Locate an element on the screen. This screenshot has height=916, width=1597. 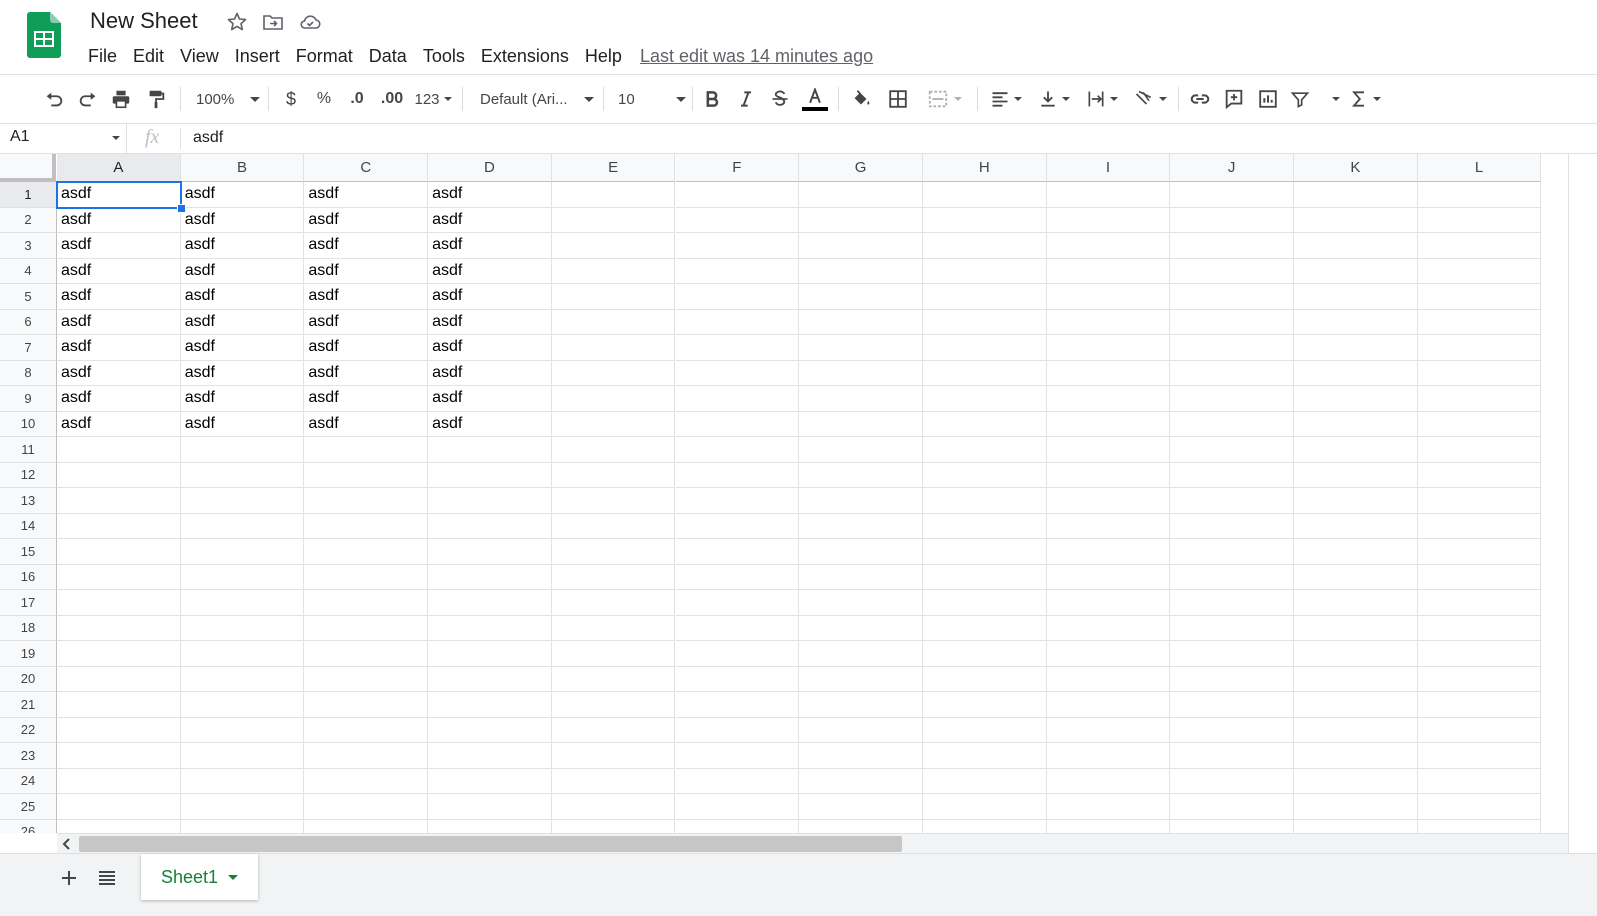
undo-icon is located at coordinates (54, 99).